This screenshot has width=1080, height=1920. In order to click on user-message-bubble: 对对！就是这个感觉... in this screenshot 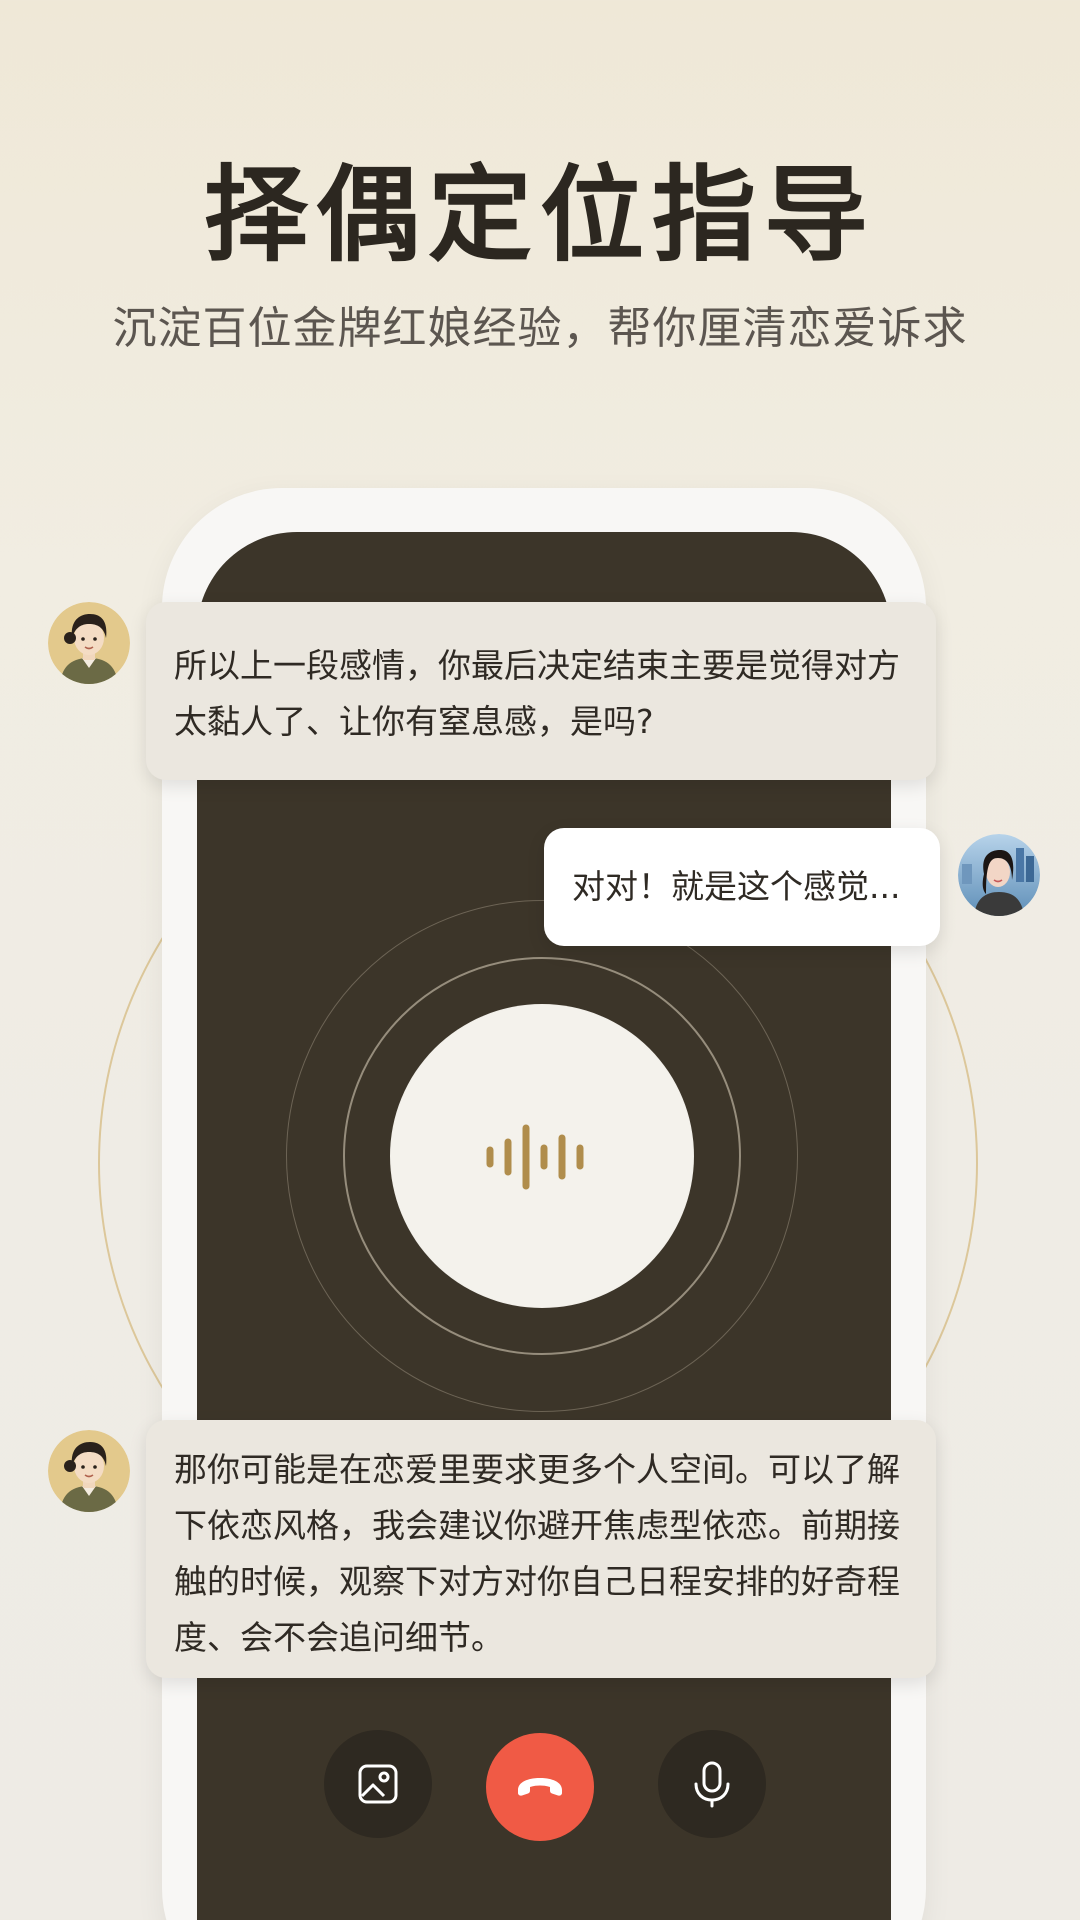, I will do `click(742, 887)`.